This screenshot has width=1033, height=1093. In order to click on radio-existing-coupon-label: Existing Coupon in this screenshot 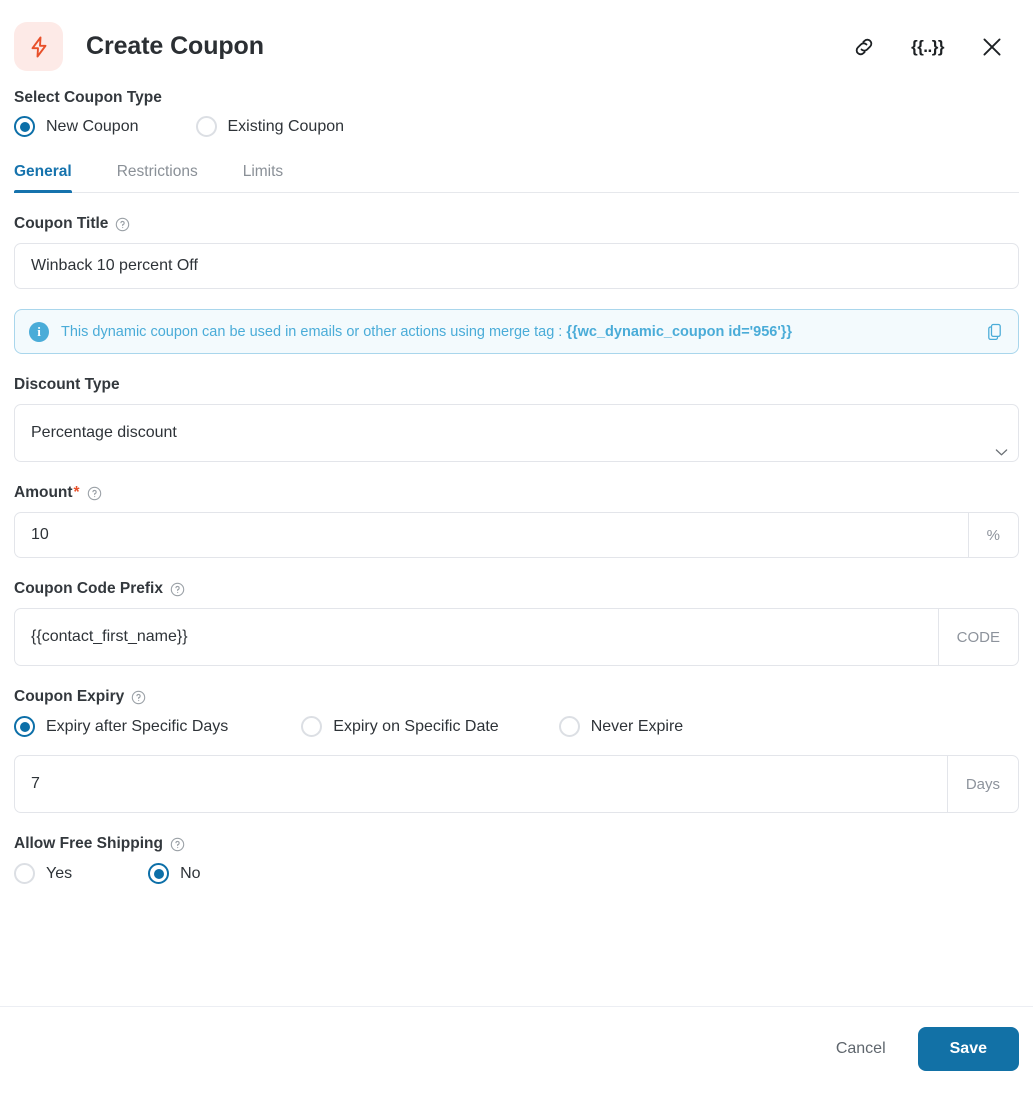, I will do `click(286, 126)`.